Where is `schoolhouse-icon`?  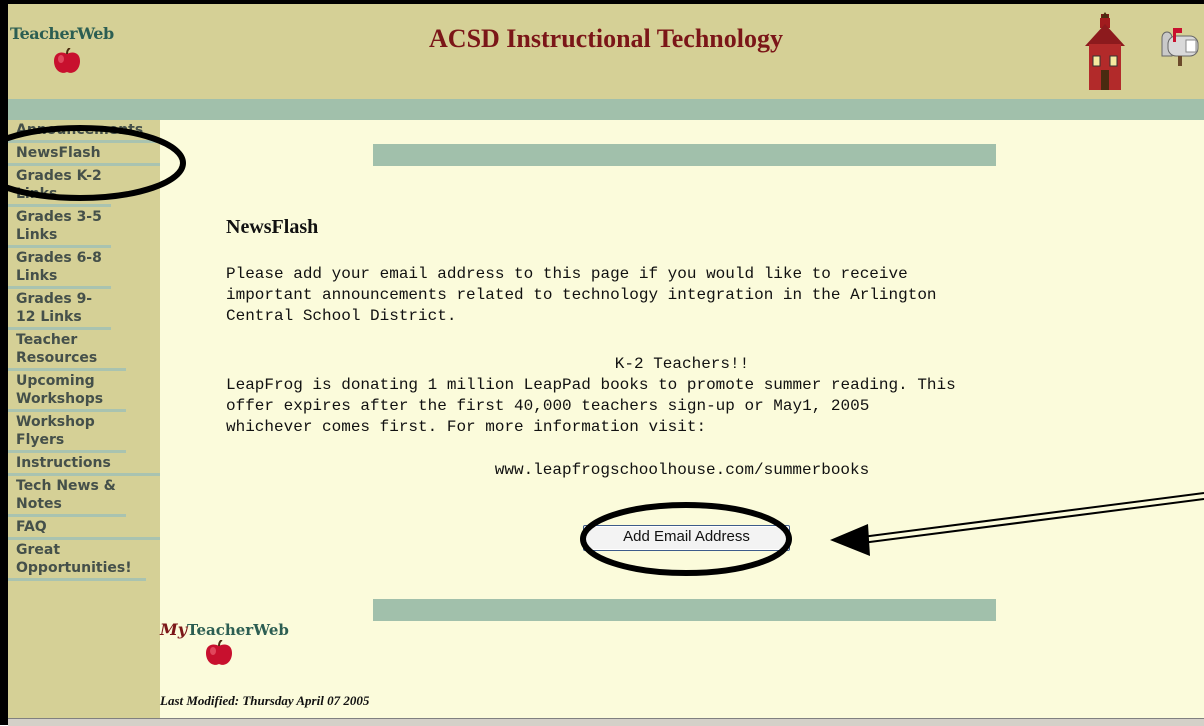 schoolhouse-icon is located at coordinates (1105, 52).